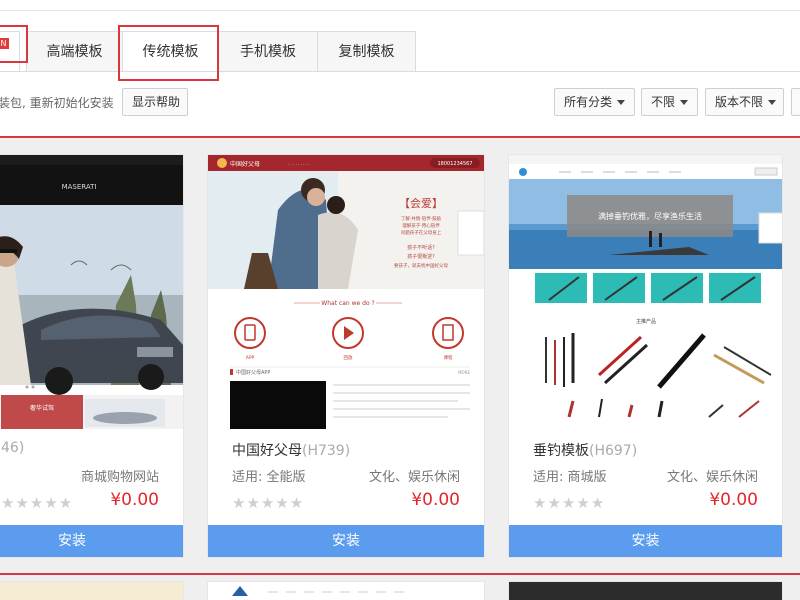 The width and height of the screenshot is (800, 600). I want to click on template-code: (H739), so click(326, 451).